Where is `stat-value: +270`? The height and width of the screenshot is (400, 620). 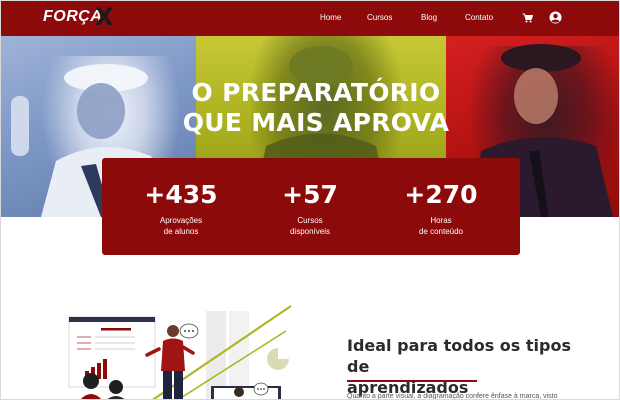
stat-value: +270 is located at coordinates (441, 194).